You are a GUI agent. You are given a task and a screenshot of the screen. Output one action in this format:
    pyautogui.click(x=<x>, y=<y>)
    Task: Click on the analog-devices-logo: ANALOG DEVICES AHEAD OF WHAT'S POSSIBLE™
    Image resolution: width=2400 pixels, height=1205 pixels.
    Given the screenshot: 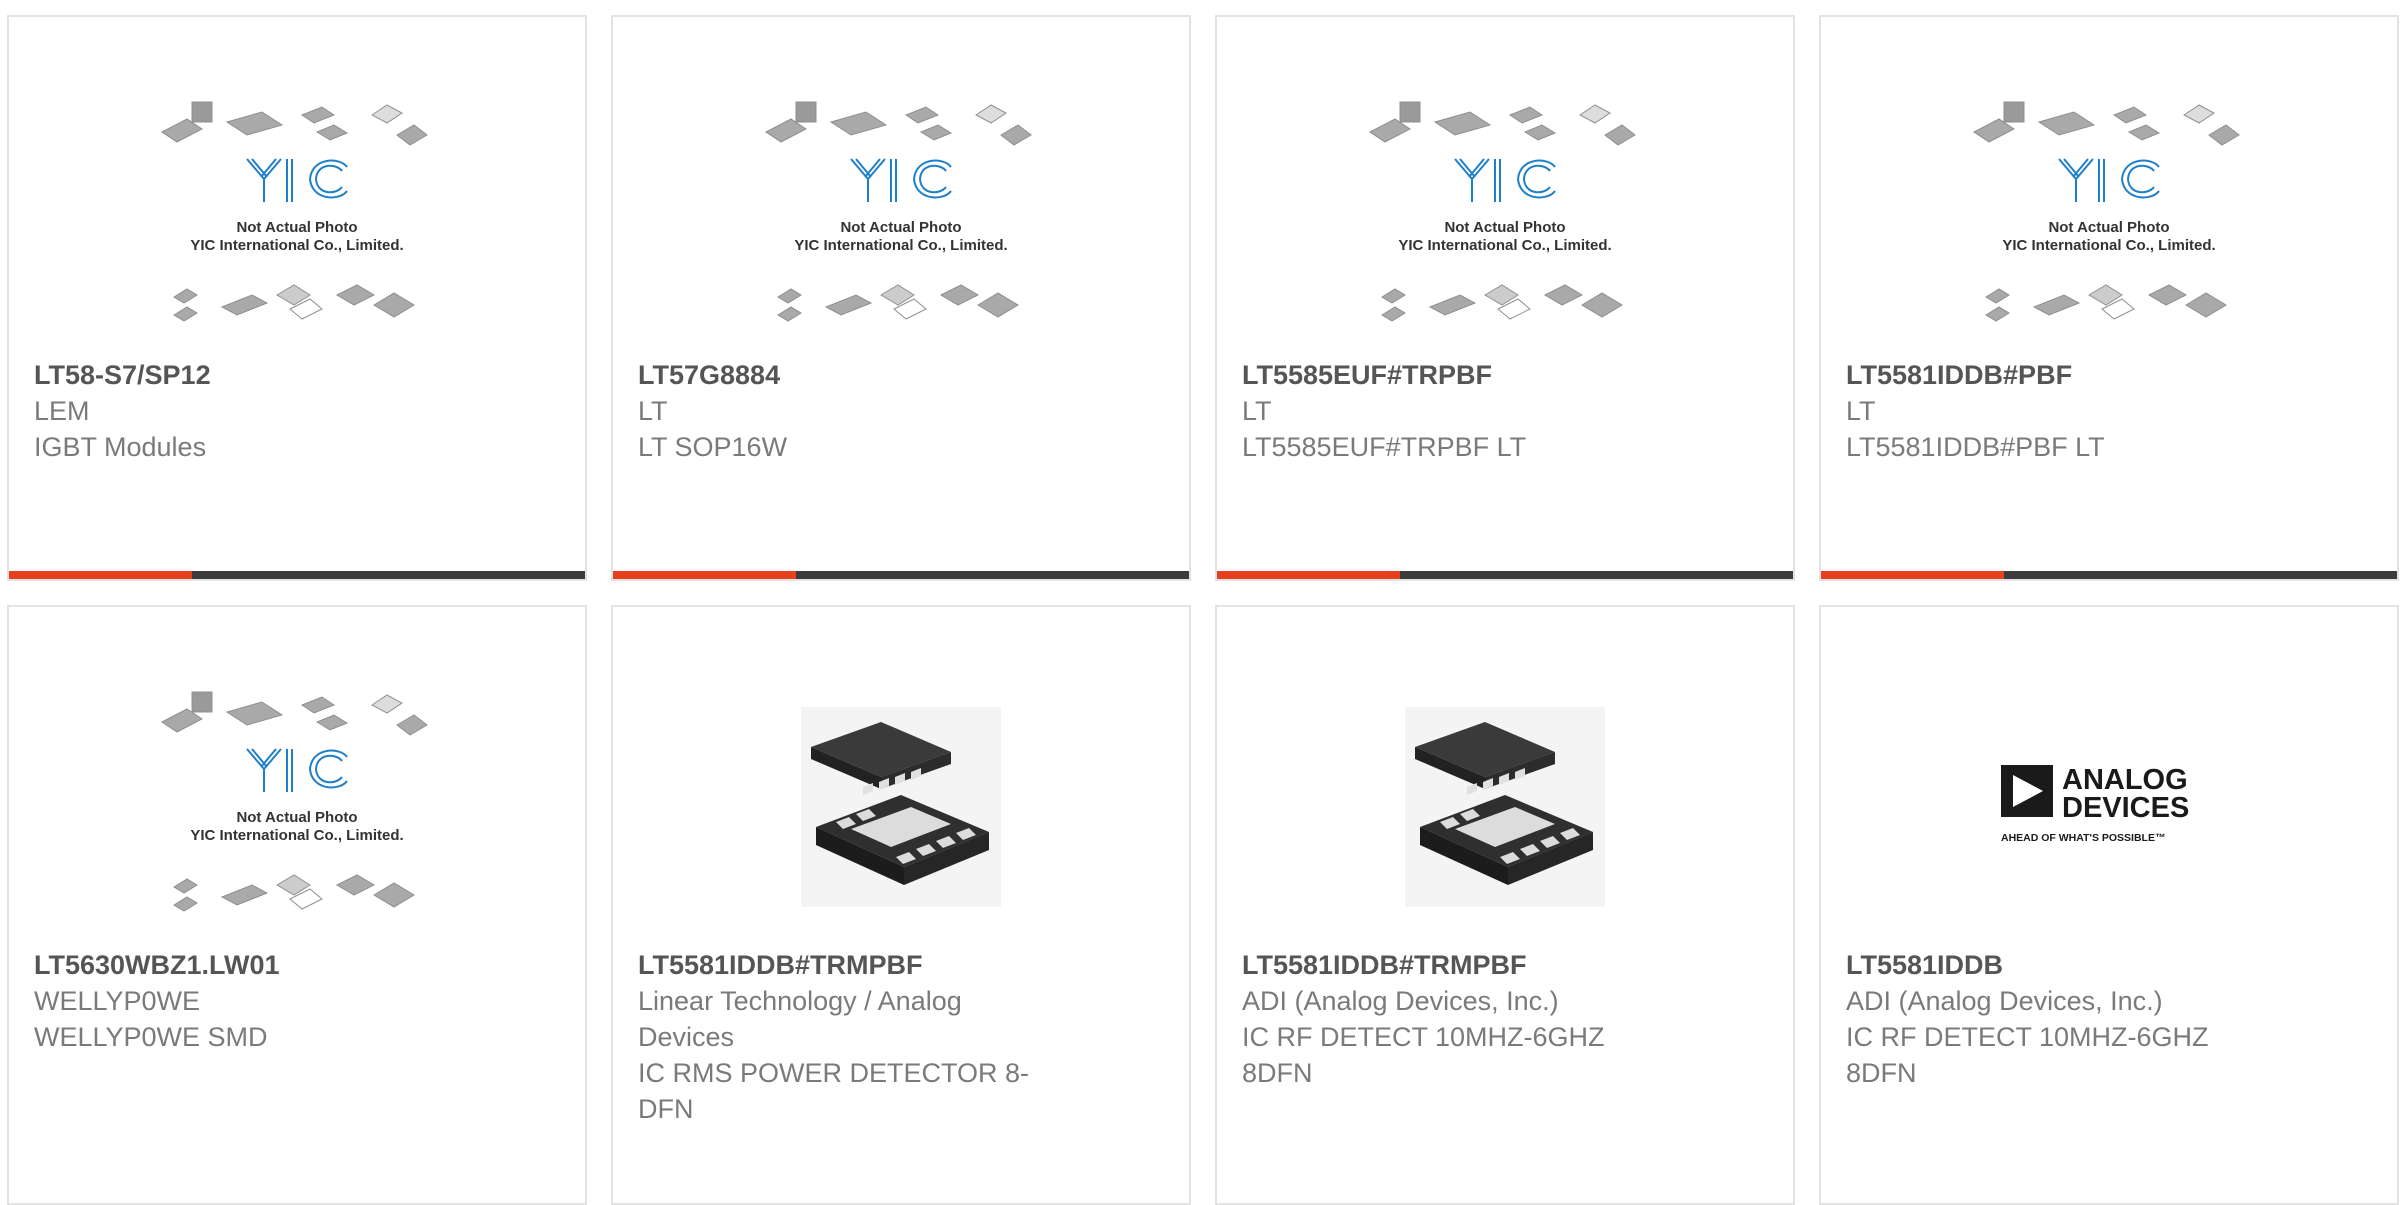 What is the action you would take?
    pyautogui.click(x=2109, y=807)
    